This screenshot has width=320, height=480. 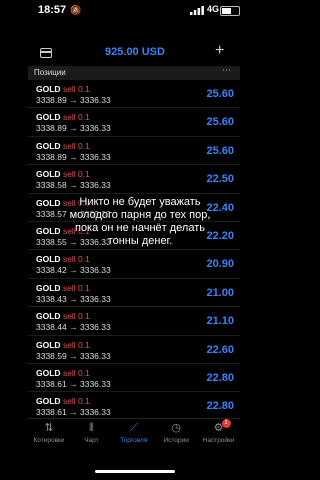 I want to click on open-price: 3338.44, so click(x=51, y=327).